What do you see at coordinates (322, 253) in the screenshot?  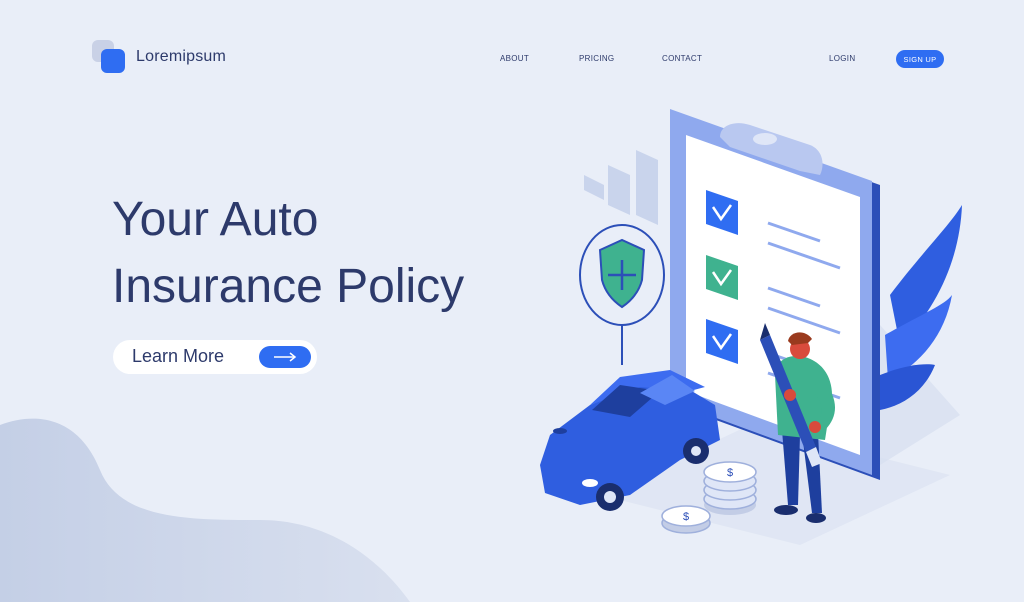 I see `hero-title: Your Auto Insurance Policy` at bounding box center [322, 253].